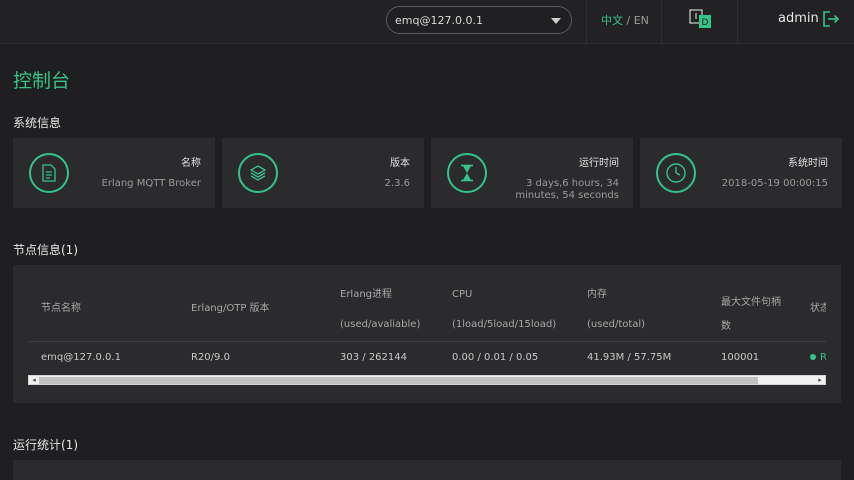 The image size is (854, 480). I want to click on scroll-right-arrow-icon: ▸, so click(820, 380).